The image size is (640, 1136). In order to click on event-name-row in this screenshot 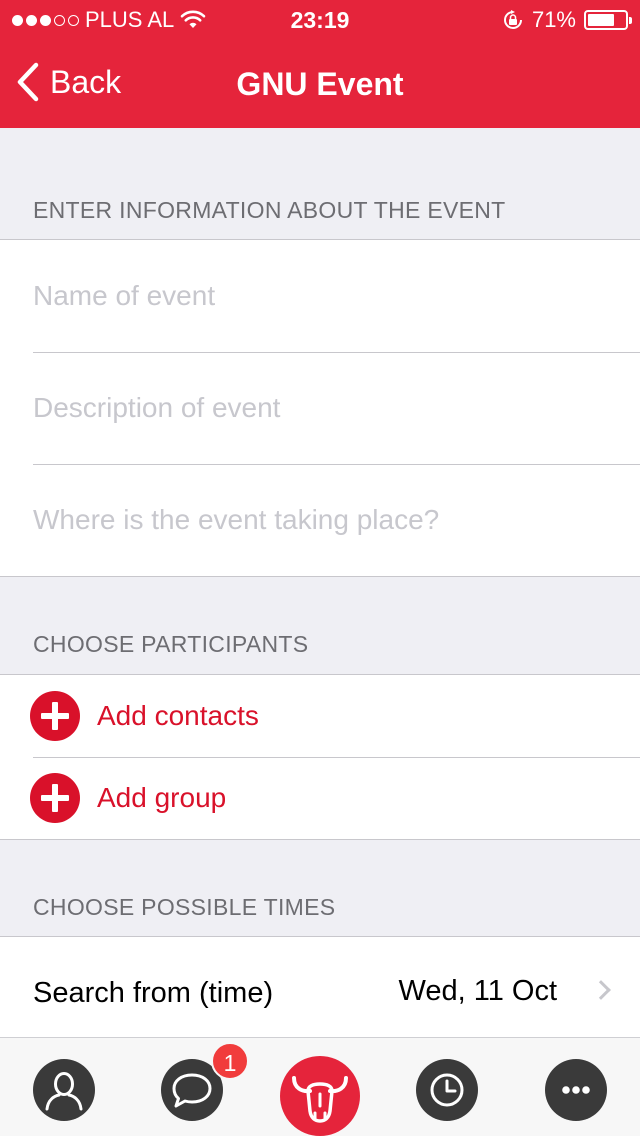, I will do `click(320, 296)`.